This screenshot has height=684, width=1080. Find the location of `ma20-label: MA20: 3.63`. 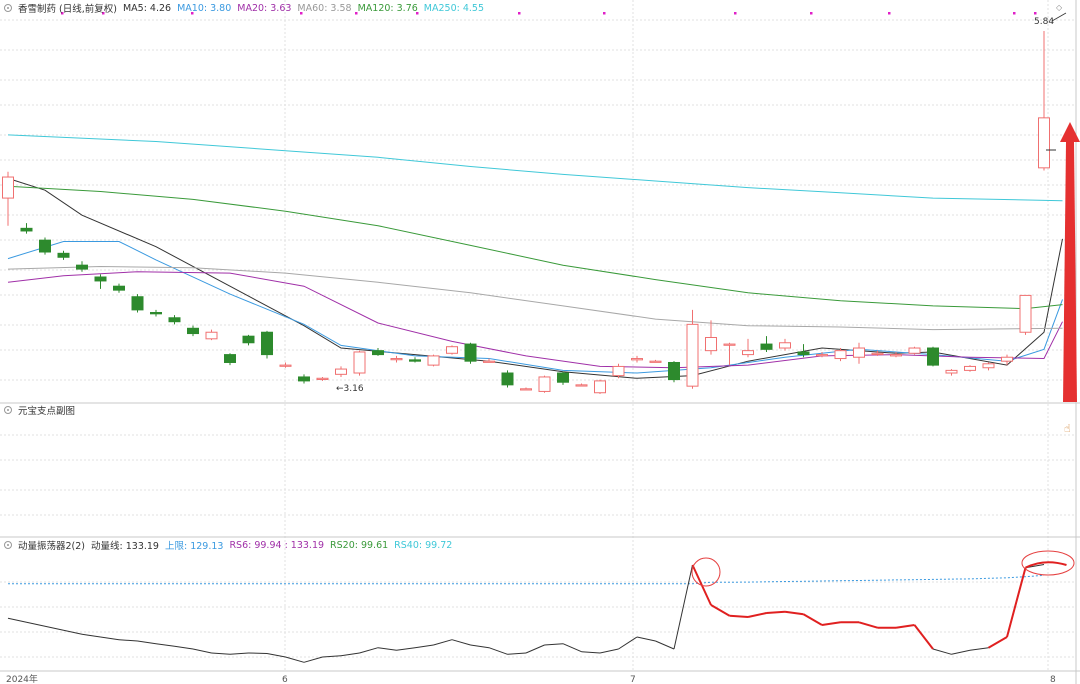

ma20-label: MA20: 3.63 is located at coordinates (264, 8).